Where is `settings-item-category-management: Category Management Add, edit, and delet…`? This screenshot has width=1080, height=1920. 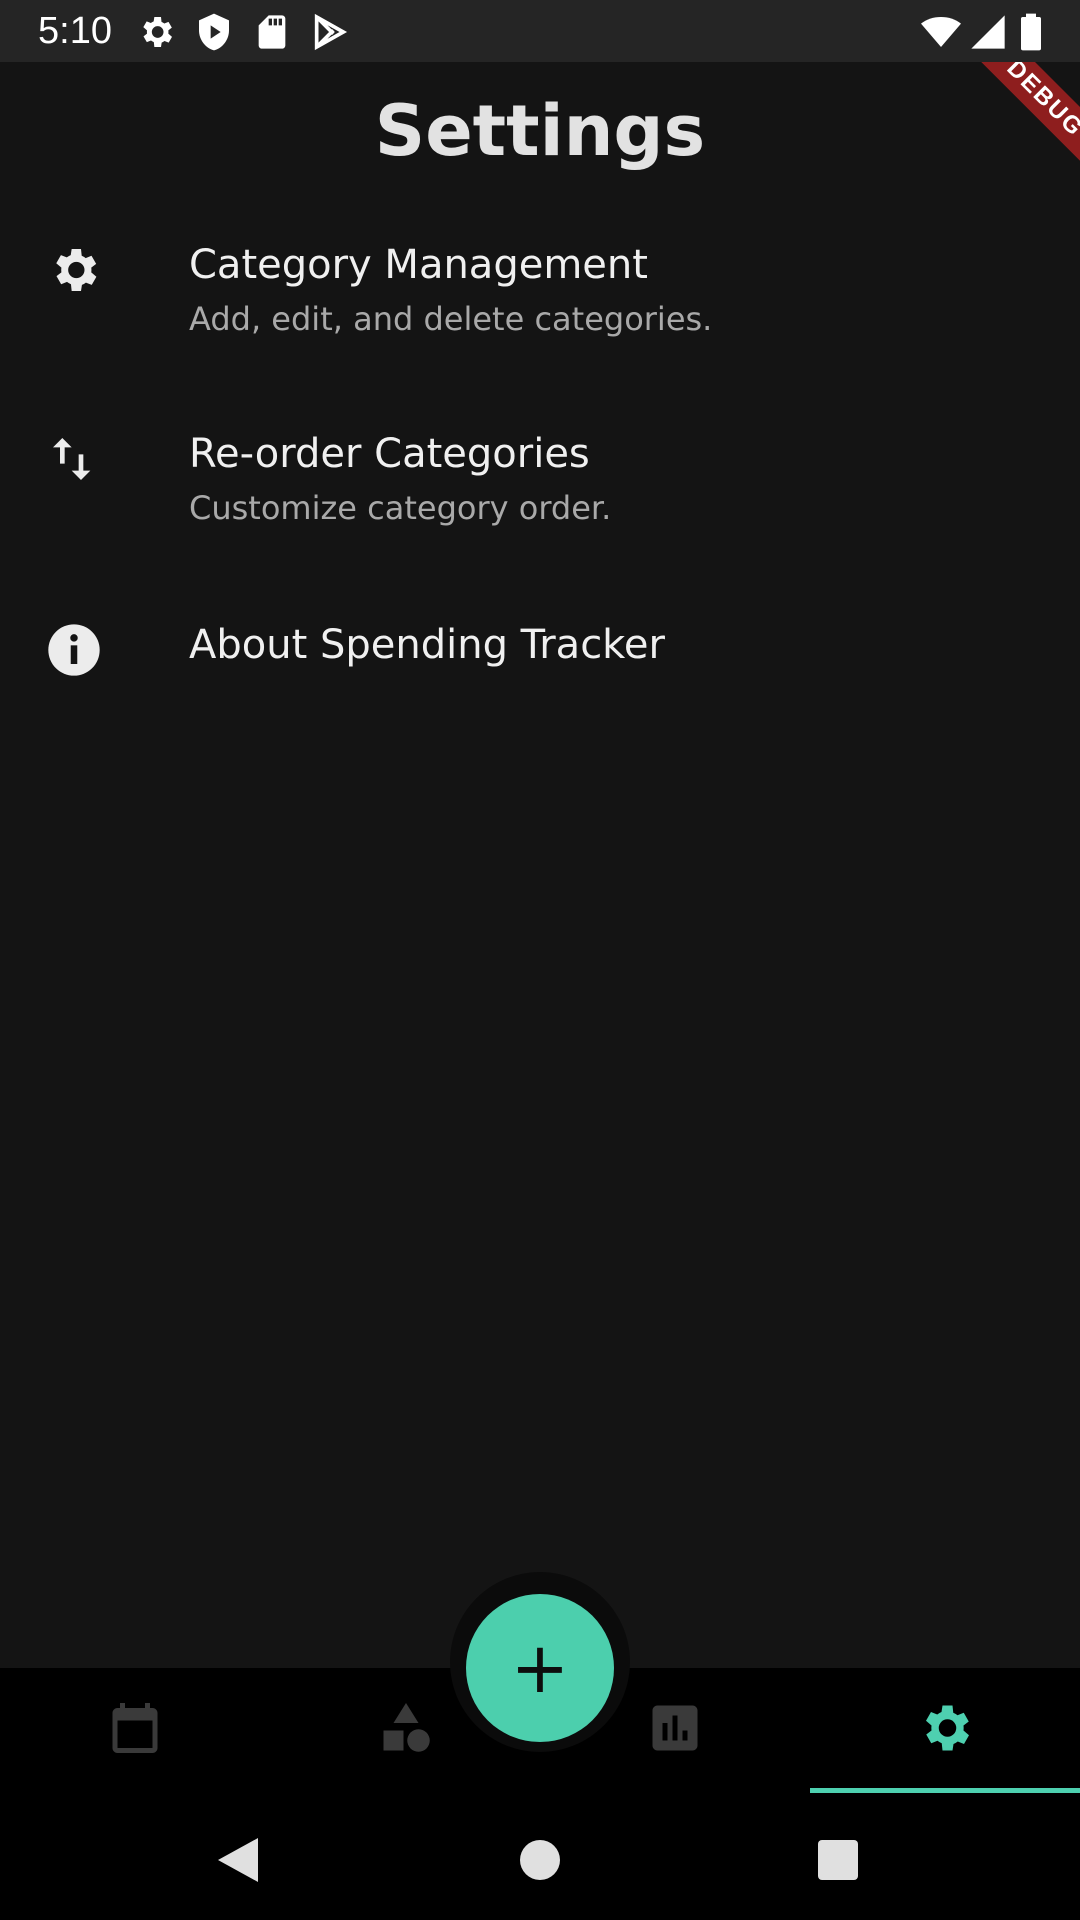
settings-item-category-management: Category Management Add, edit, and delet… is located at coordinates (540, 297).